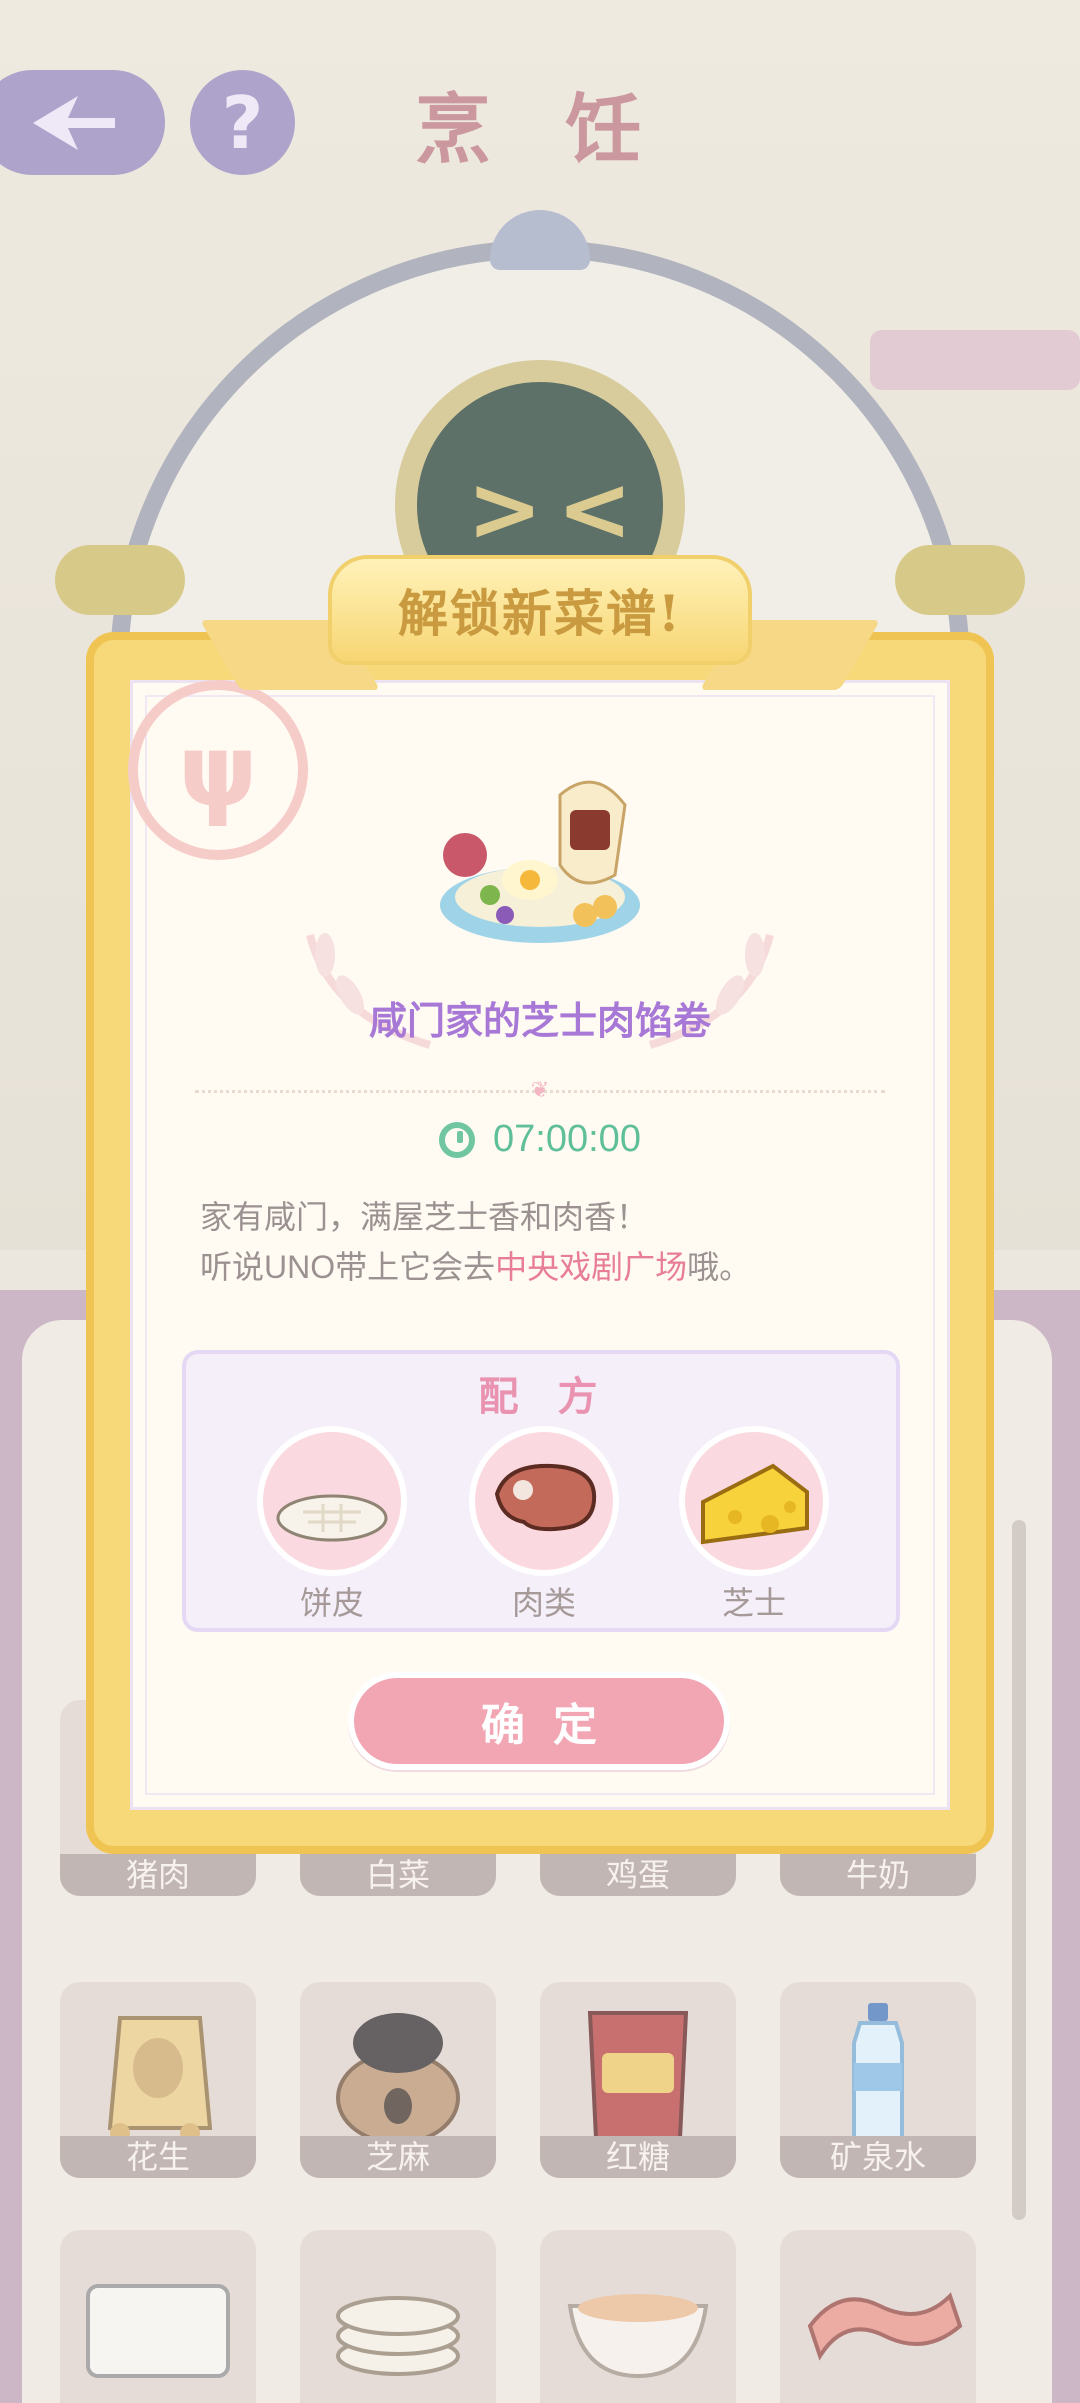 The height and width of the screenshot is (2403, 1080). Describe the element at coordinates (539, 1022) in the screenshot. I see `dish-name: 咸门家的芝士肉馅卷` at that location.